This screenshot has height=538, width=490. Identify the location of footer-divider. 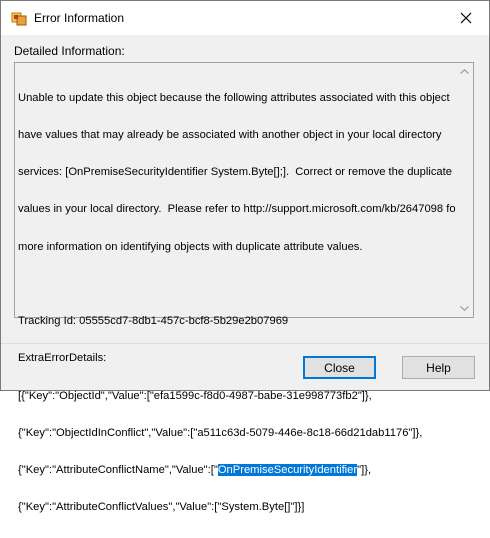
(245, 343).